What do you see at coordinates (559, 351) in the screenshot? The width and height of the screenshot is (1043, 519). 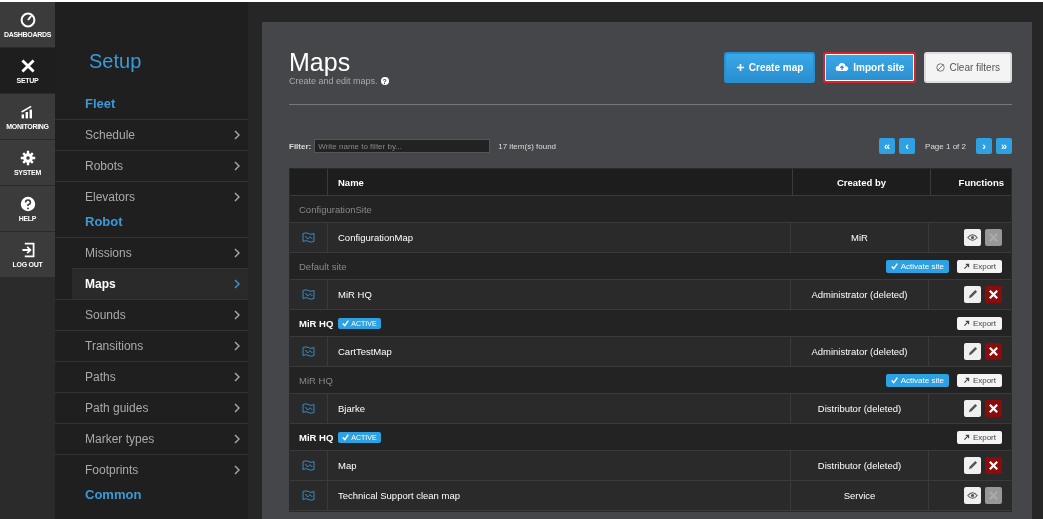 I see `table-cell: CartTestMap` at bounding box center [559, 351].